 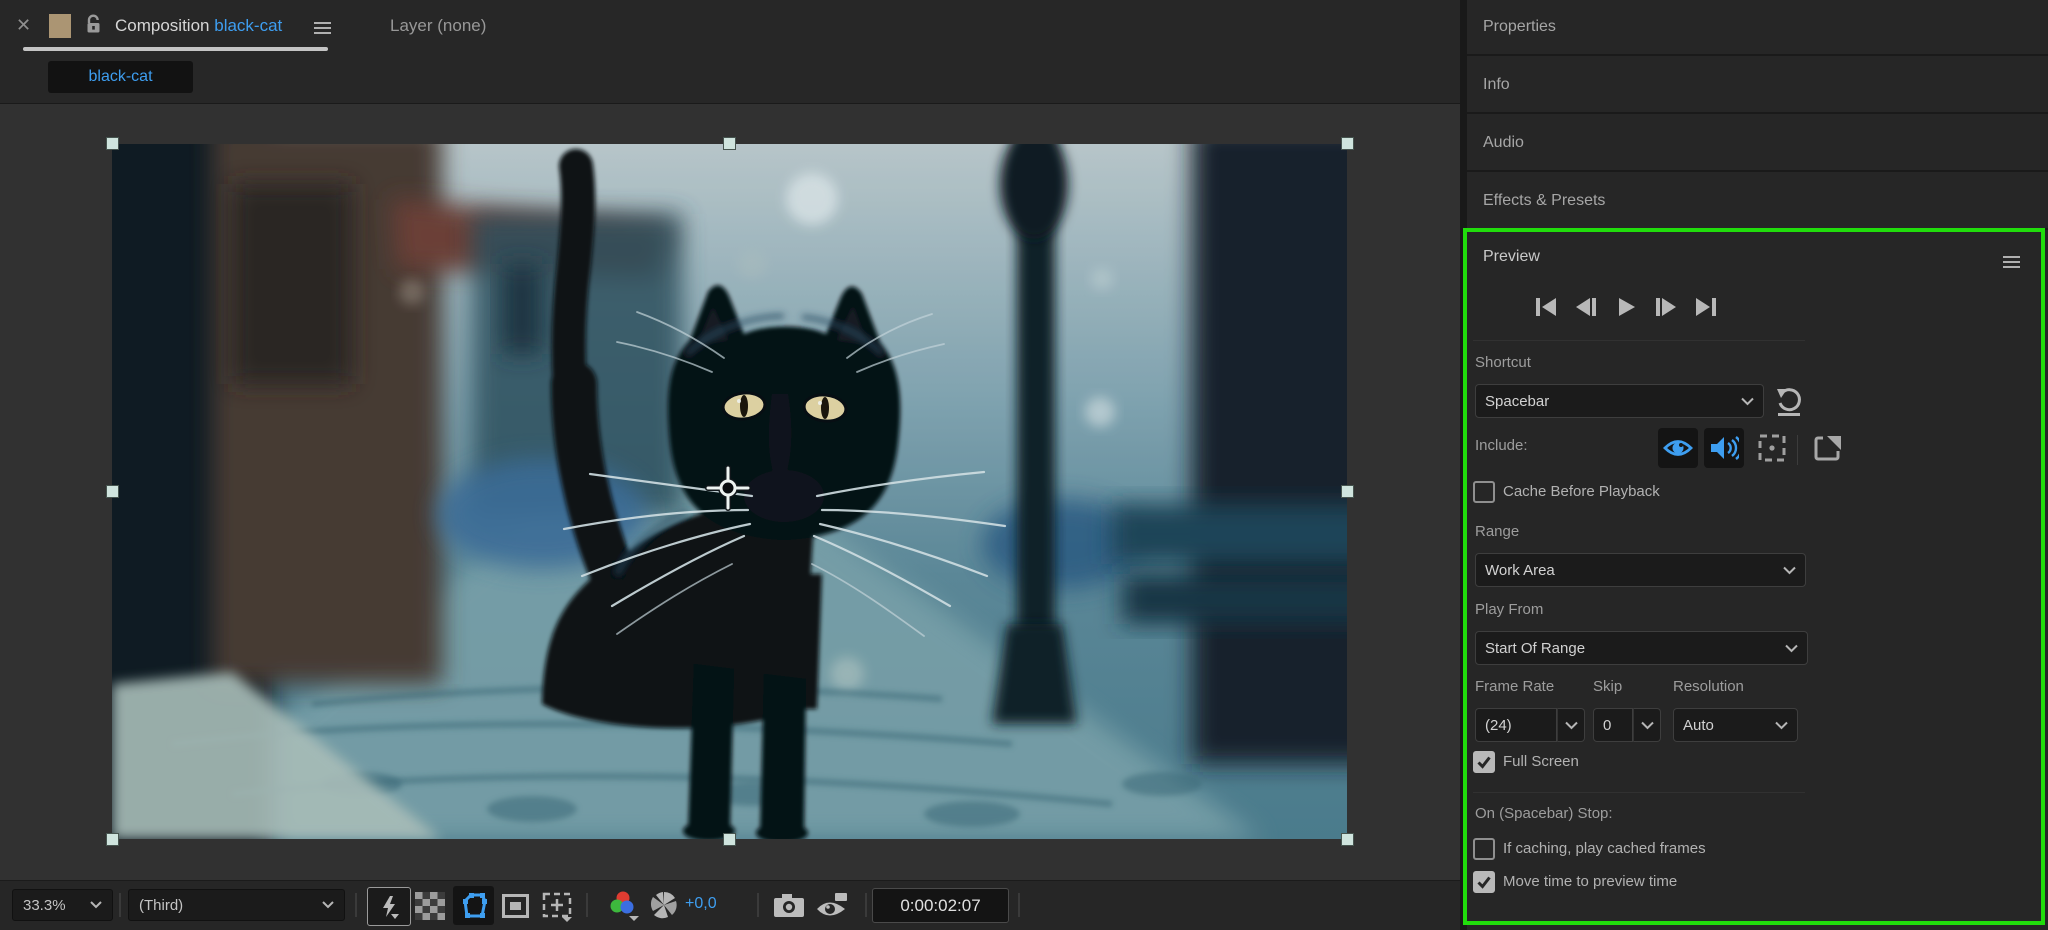 I want to click on include-video-button, so click(x=1678, y=448).